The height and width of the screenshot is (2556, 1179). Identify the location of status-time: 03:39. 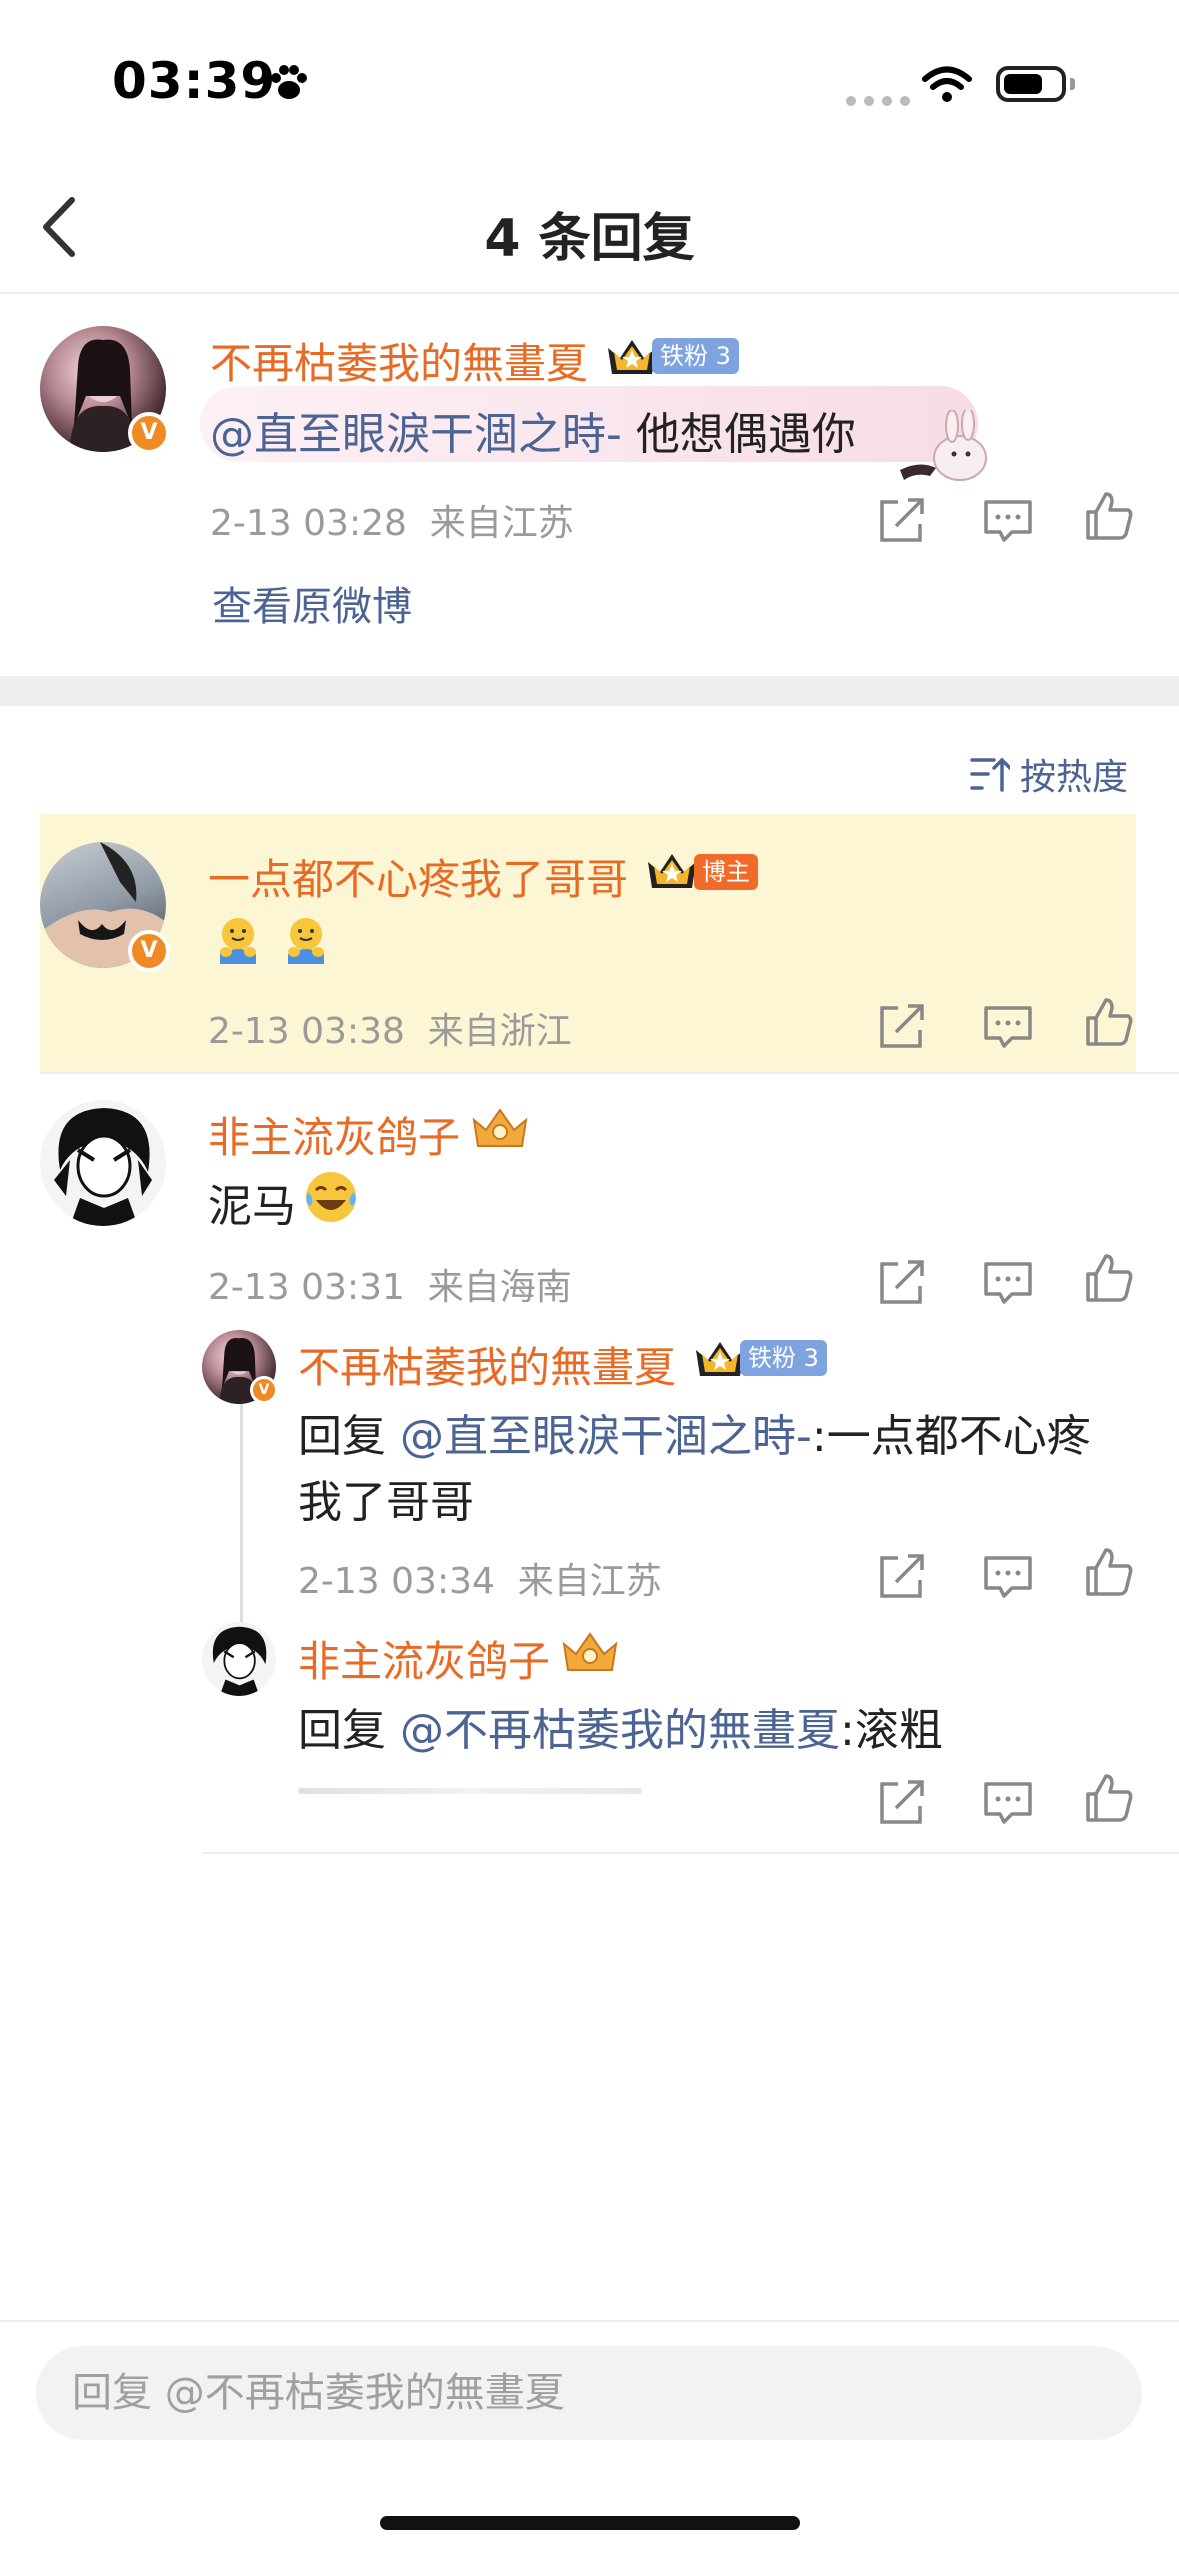
(194, 81).